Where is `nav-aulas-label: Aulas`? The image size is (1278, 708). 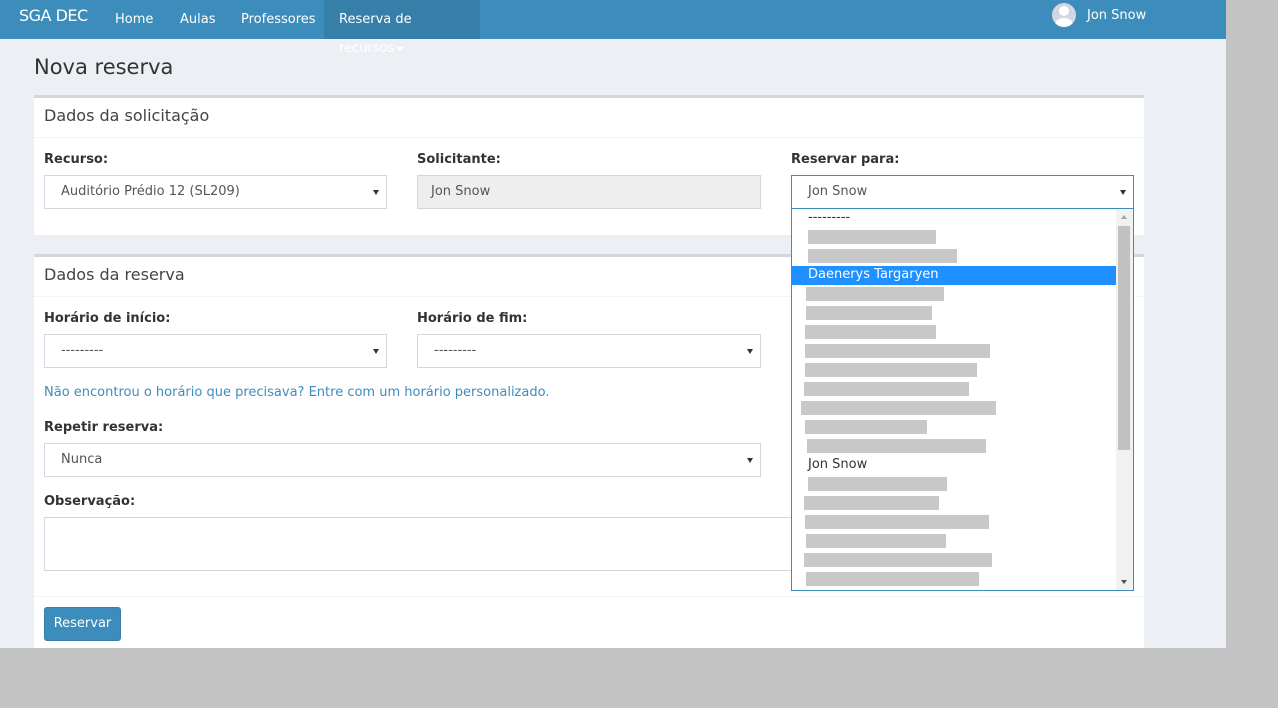 nav-aulas-label: Aulas is located at coordinates (198, 19).